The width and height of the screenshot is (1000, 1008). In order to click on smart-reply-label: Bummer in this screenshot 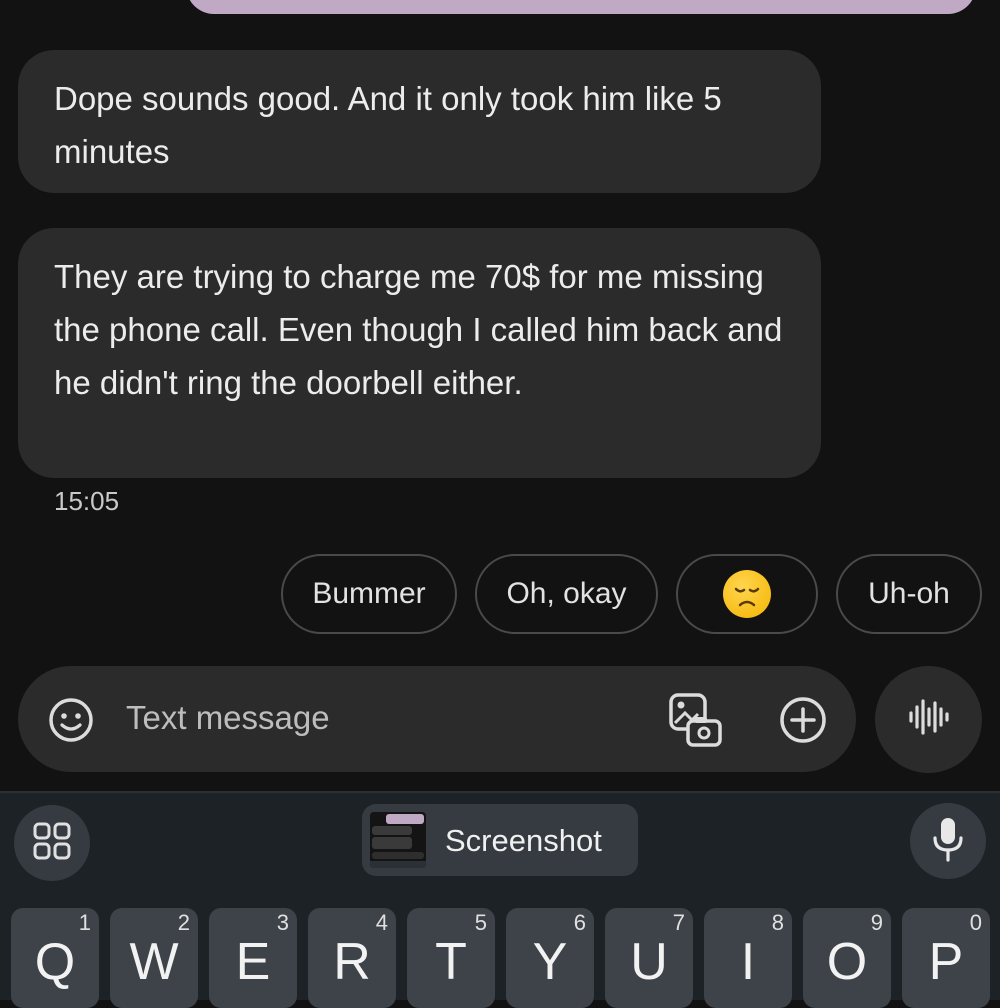, I will do `click(369, 593)`.